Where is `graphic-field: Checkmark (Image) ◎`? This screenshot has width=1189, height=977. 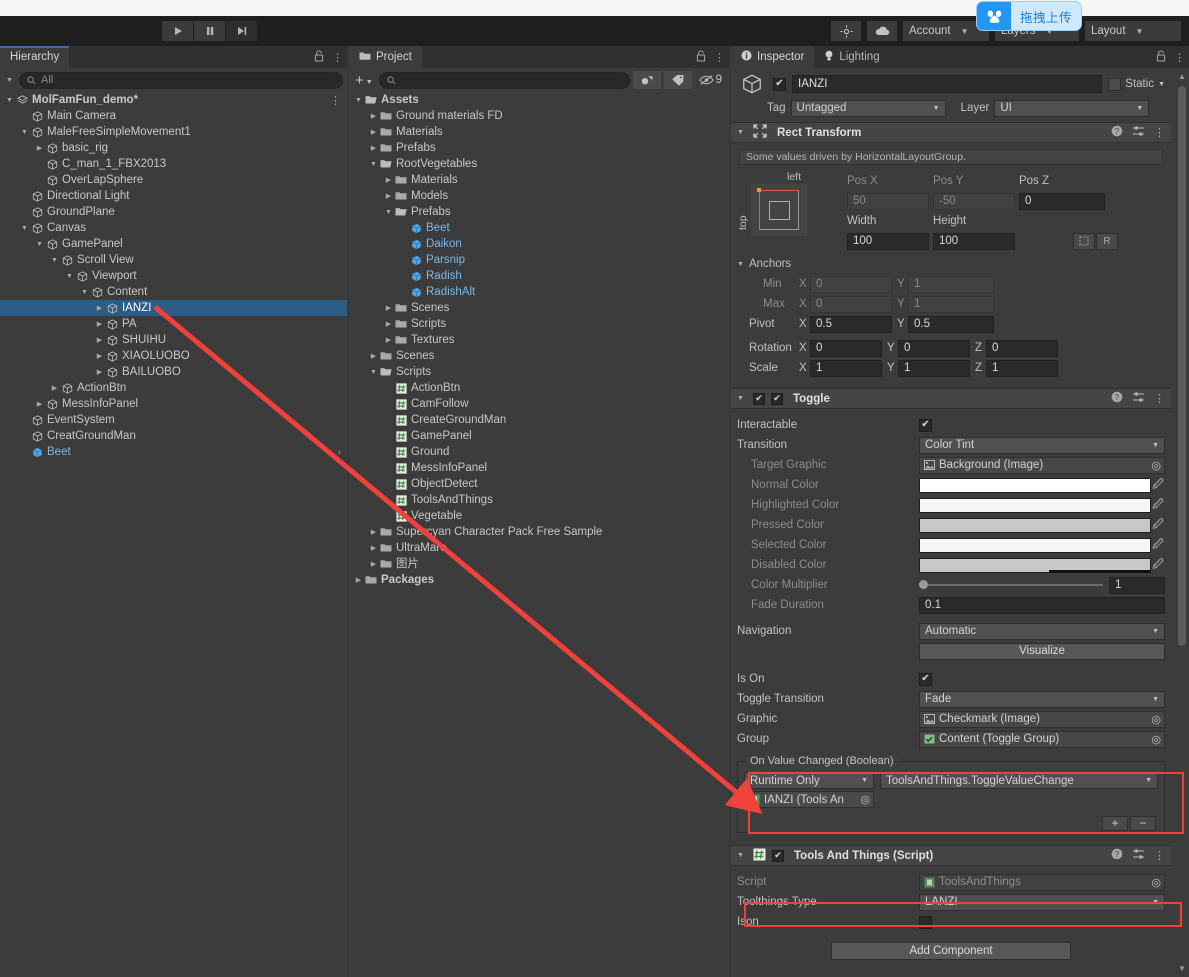 graphic-field: Checkmark (Image) ◎ is located at coordinates (1042, 719).